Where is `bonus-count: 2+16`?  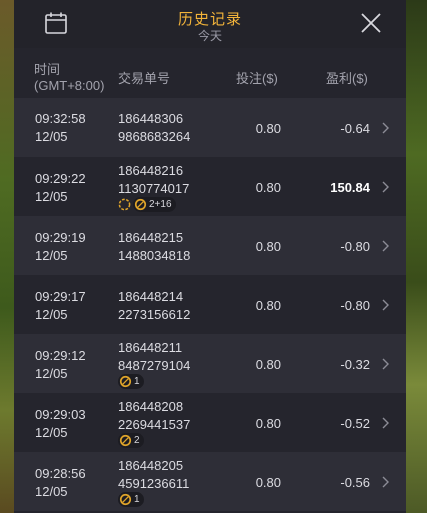
bonus-count: 2+16 is located at coordinates (160, 204).